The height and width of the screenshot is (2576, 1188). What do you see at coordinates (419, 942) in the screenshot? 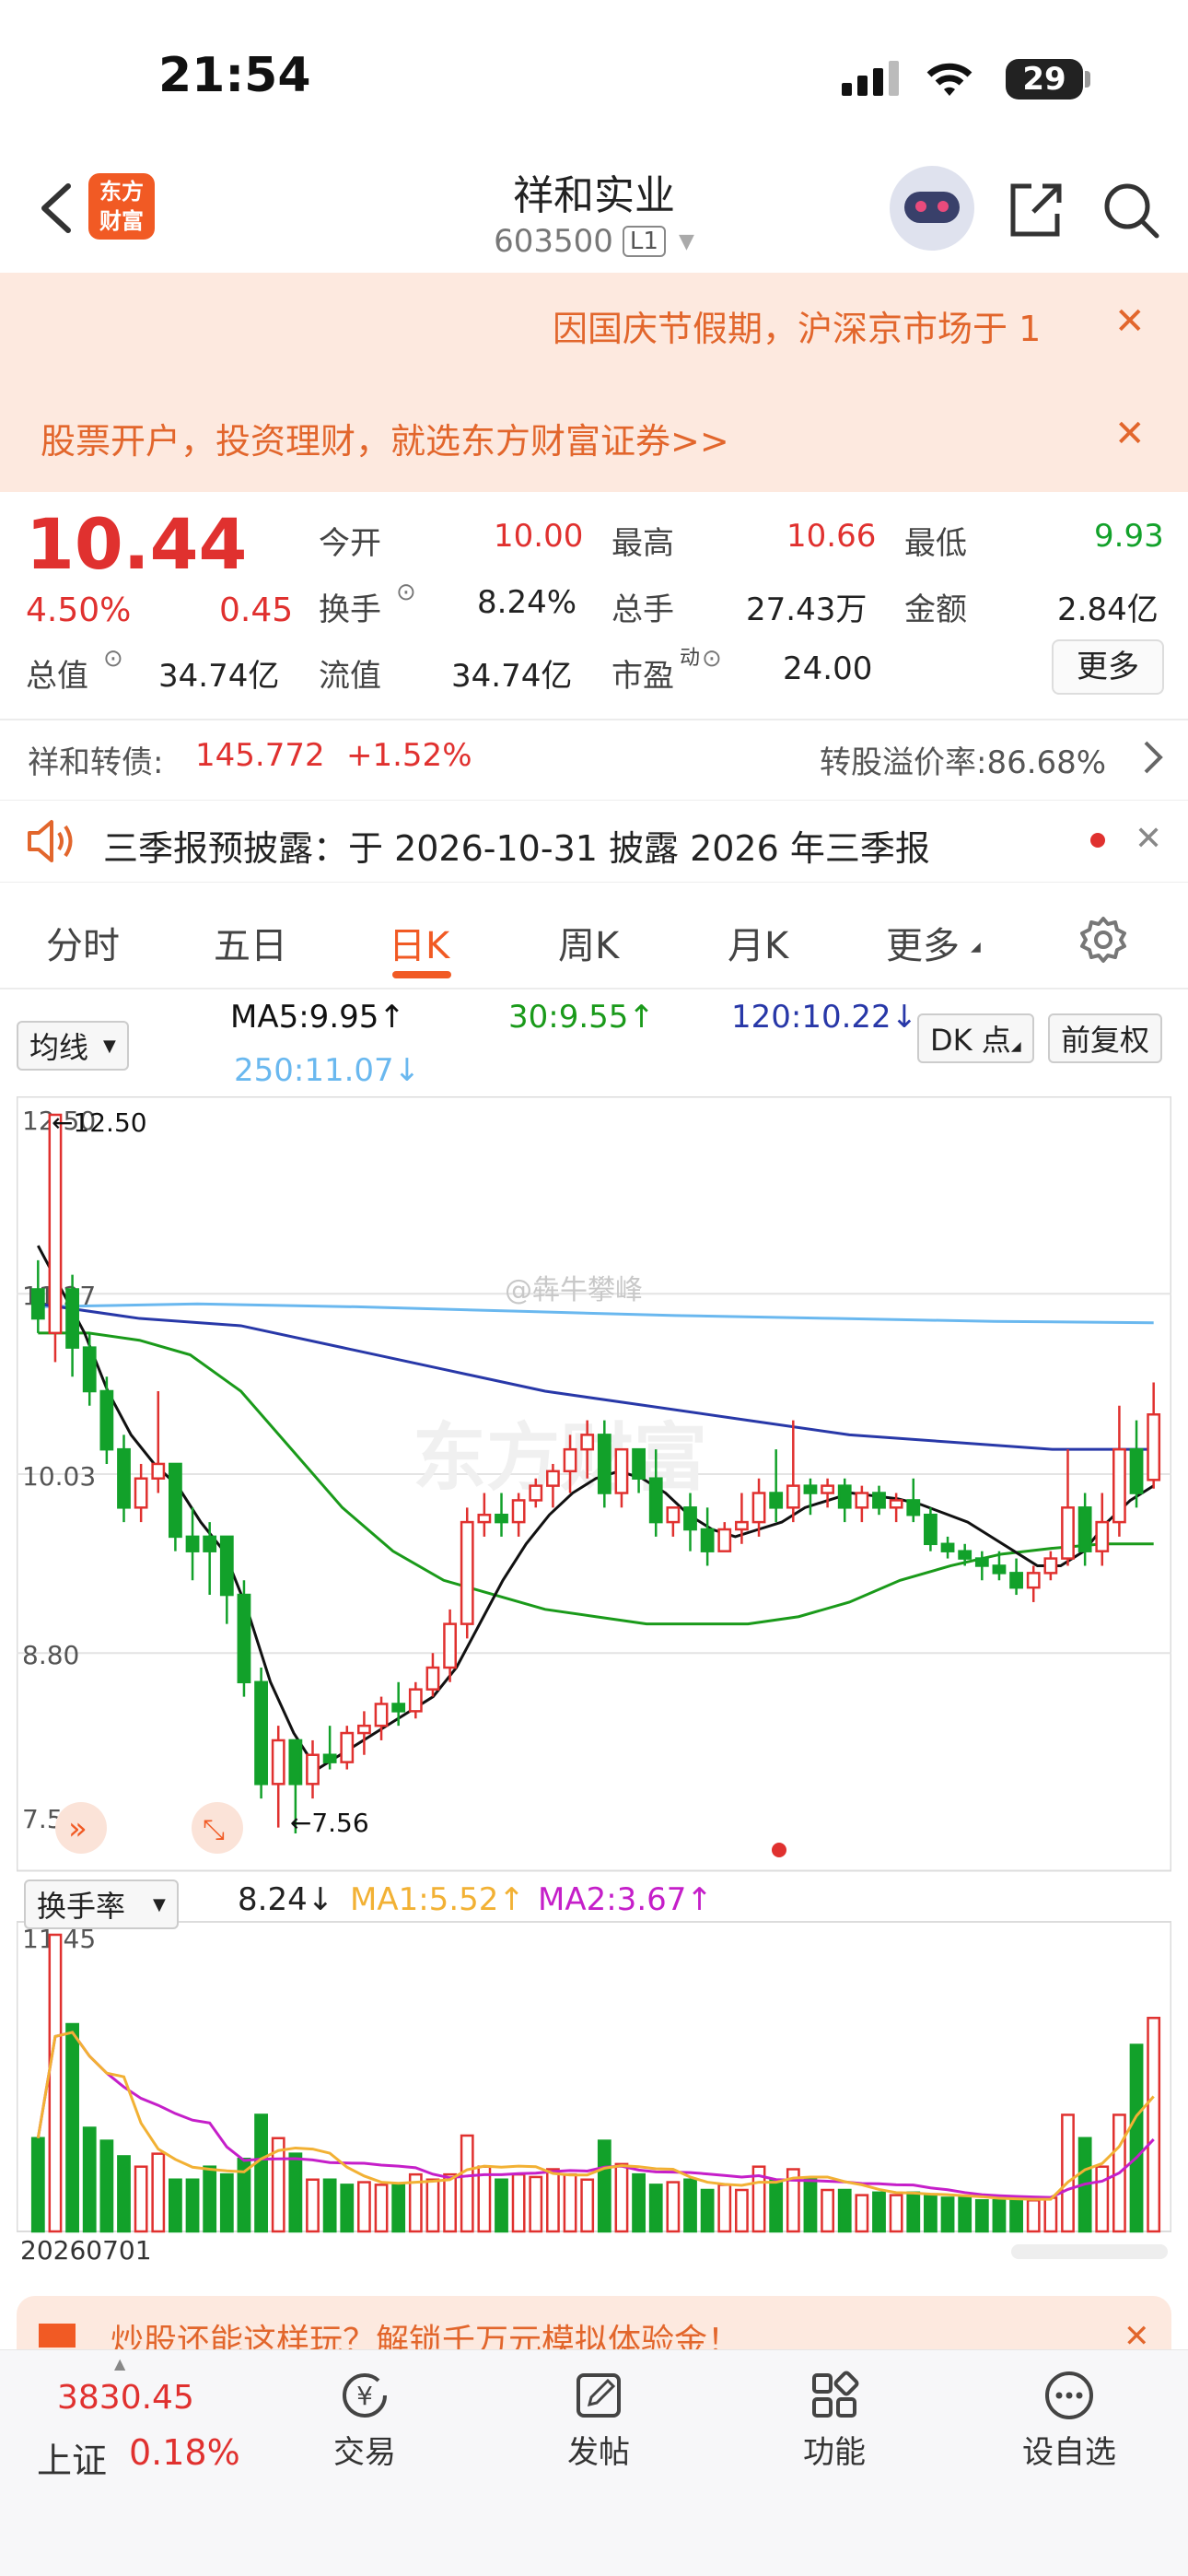
I see `tab-daily-k: 日K` at bounding box center [419, 942].